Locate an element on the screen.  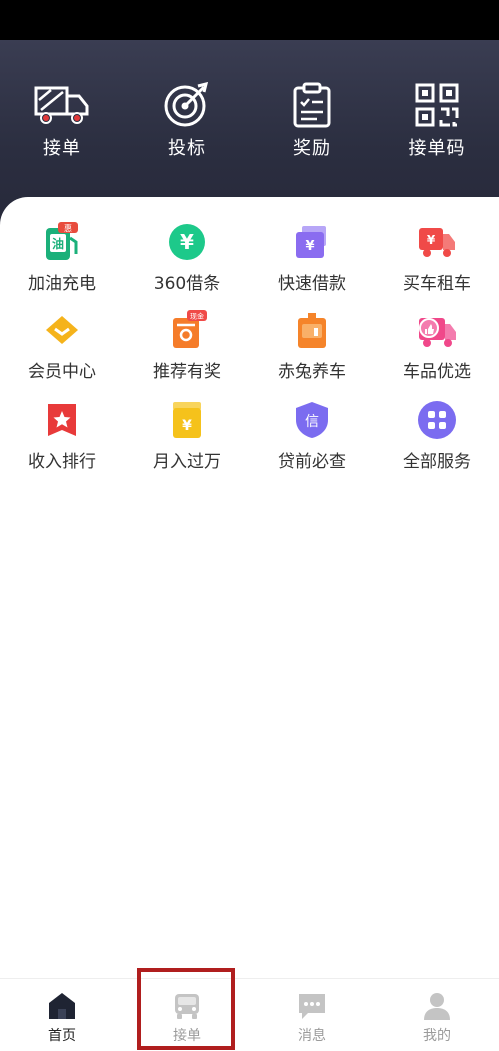
quick-action-order-code: 接单码 is located at coordinates (437, 127).